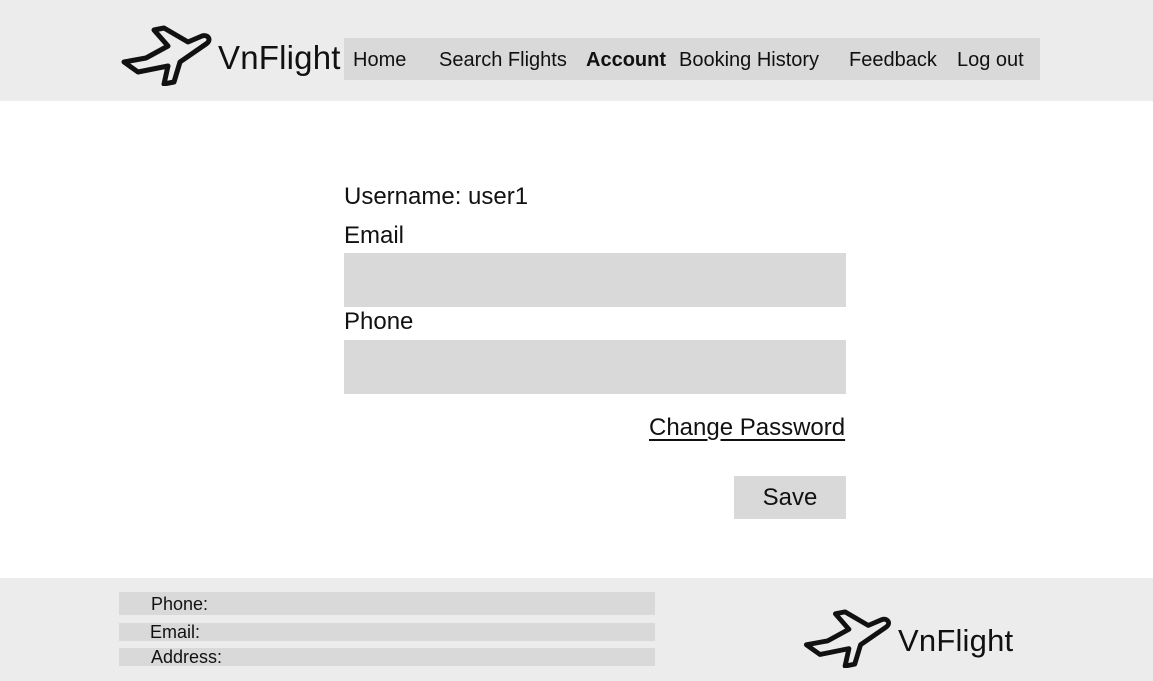  I want to click on nav-item-account: Account, so click(626, 59).